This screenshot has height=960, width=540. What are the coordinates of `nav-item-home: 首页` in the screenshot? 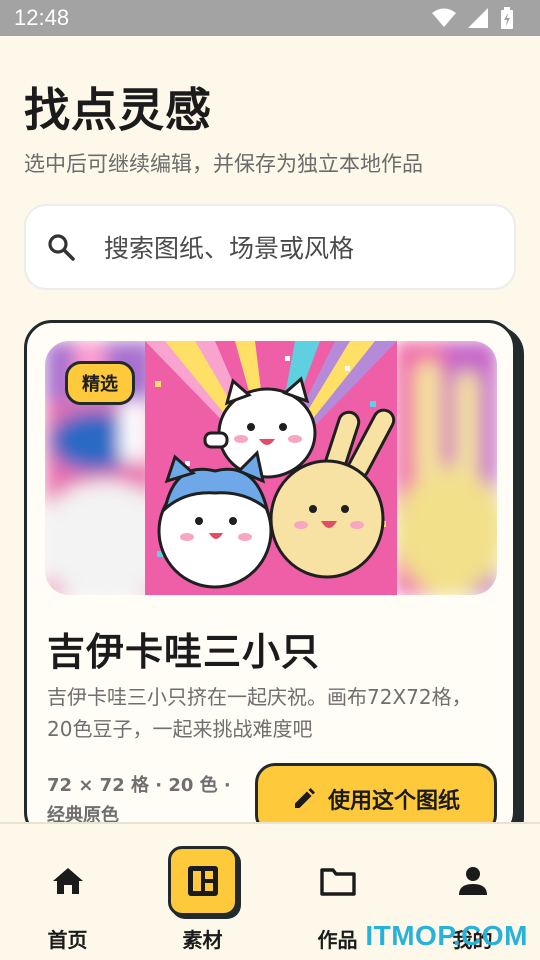 It's located at (67, 892).